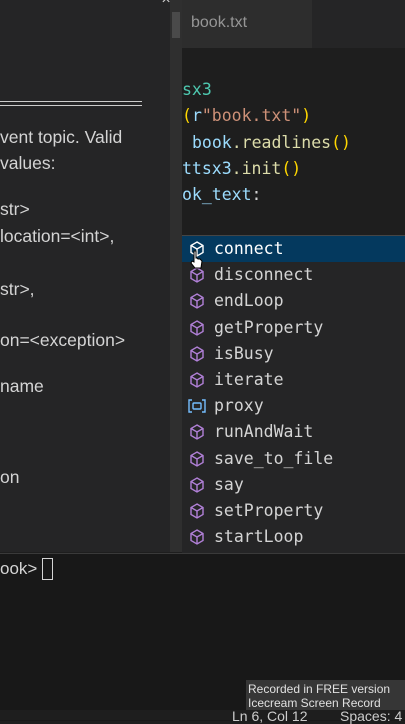 The width and height of the screenshot is (405, 724). I want to click on cursor-position: Ln 6, Col 12, so click(270, 716).